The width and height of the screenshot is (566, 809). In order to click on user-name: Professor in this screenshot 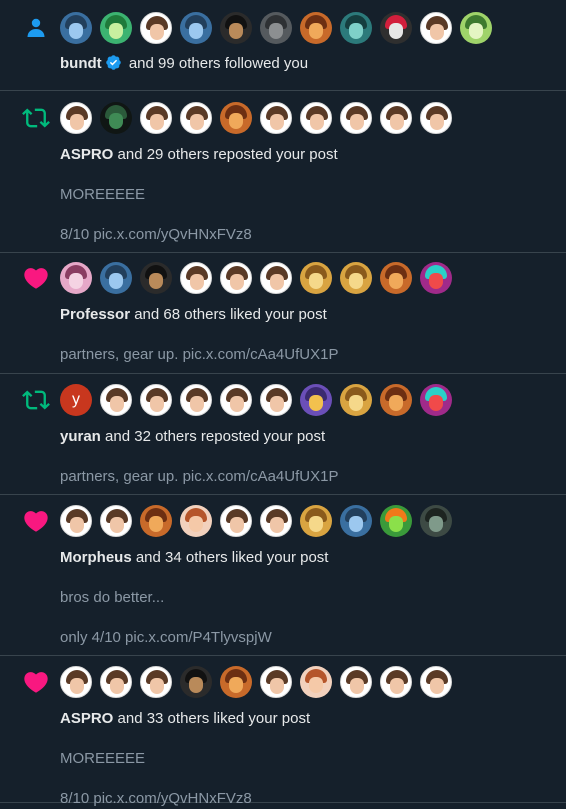, I will do `click(95, 314)`.